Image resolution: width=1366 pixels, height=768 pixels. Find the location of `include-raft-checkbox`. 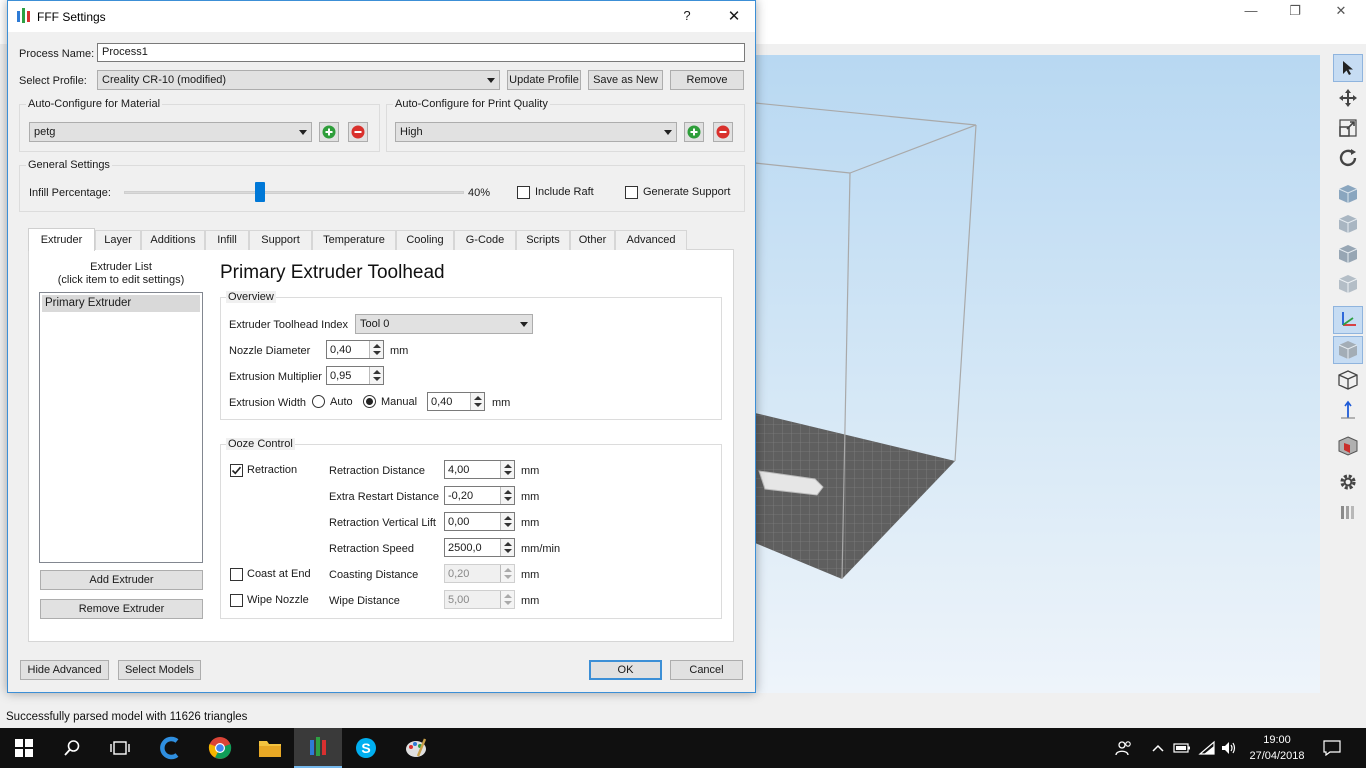

include-raft-checkbox is located at coordinates (523, 192).